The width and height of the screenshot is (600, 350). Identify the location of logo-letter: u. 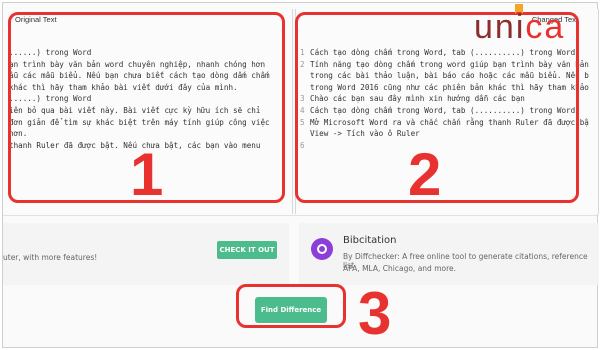
(484, 27).